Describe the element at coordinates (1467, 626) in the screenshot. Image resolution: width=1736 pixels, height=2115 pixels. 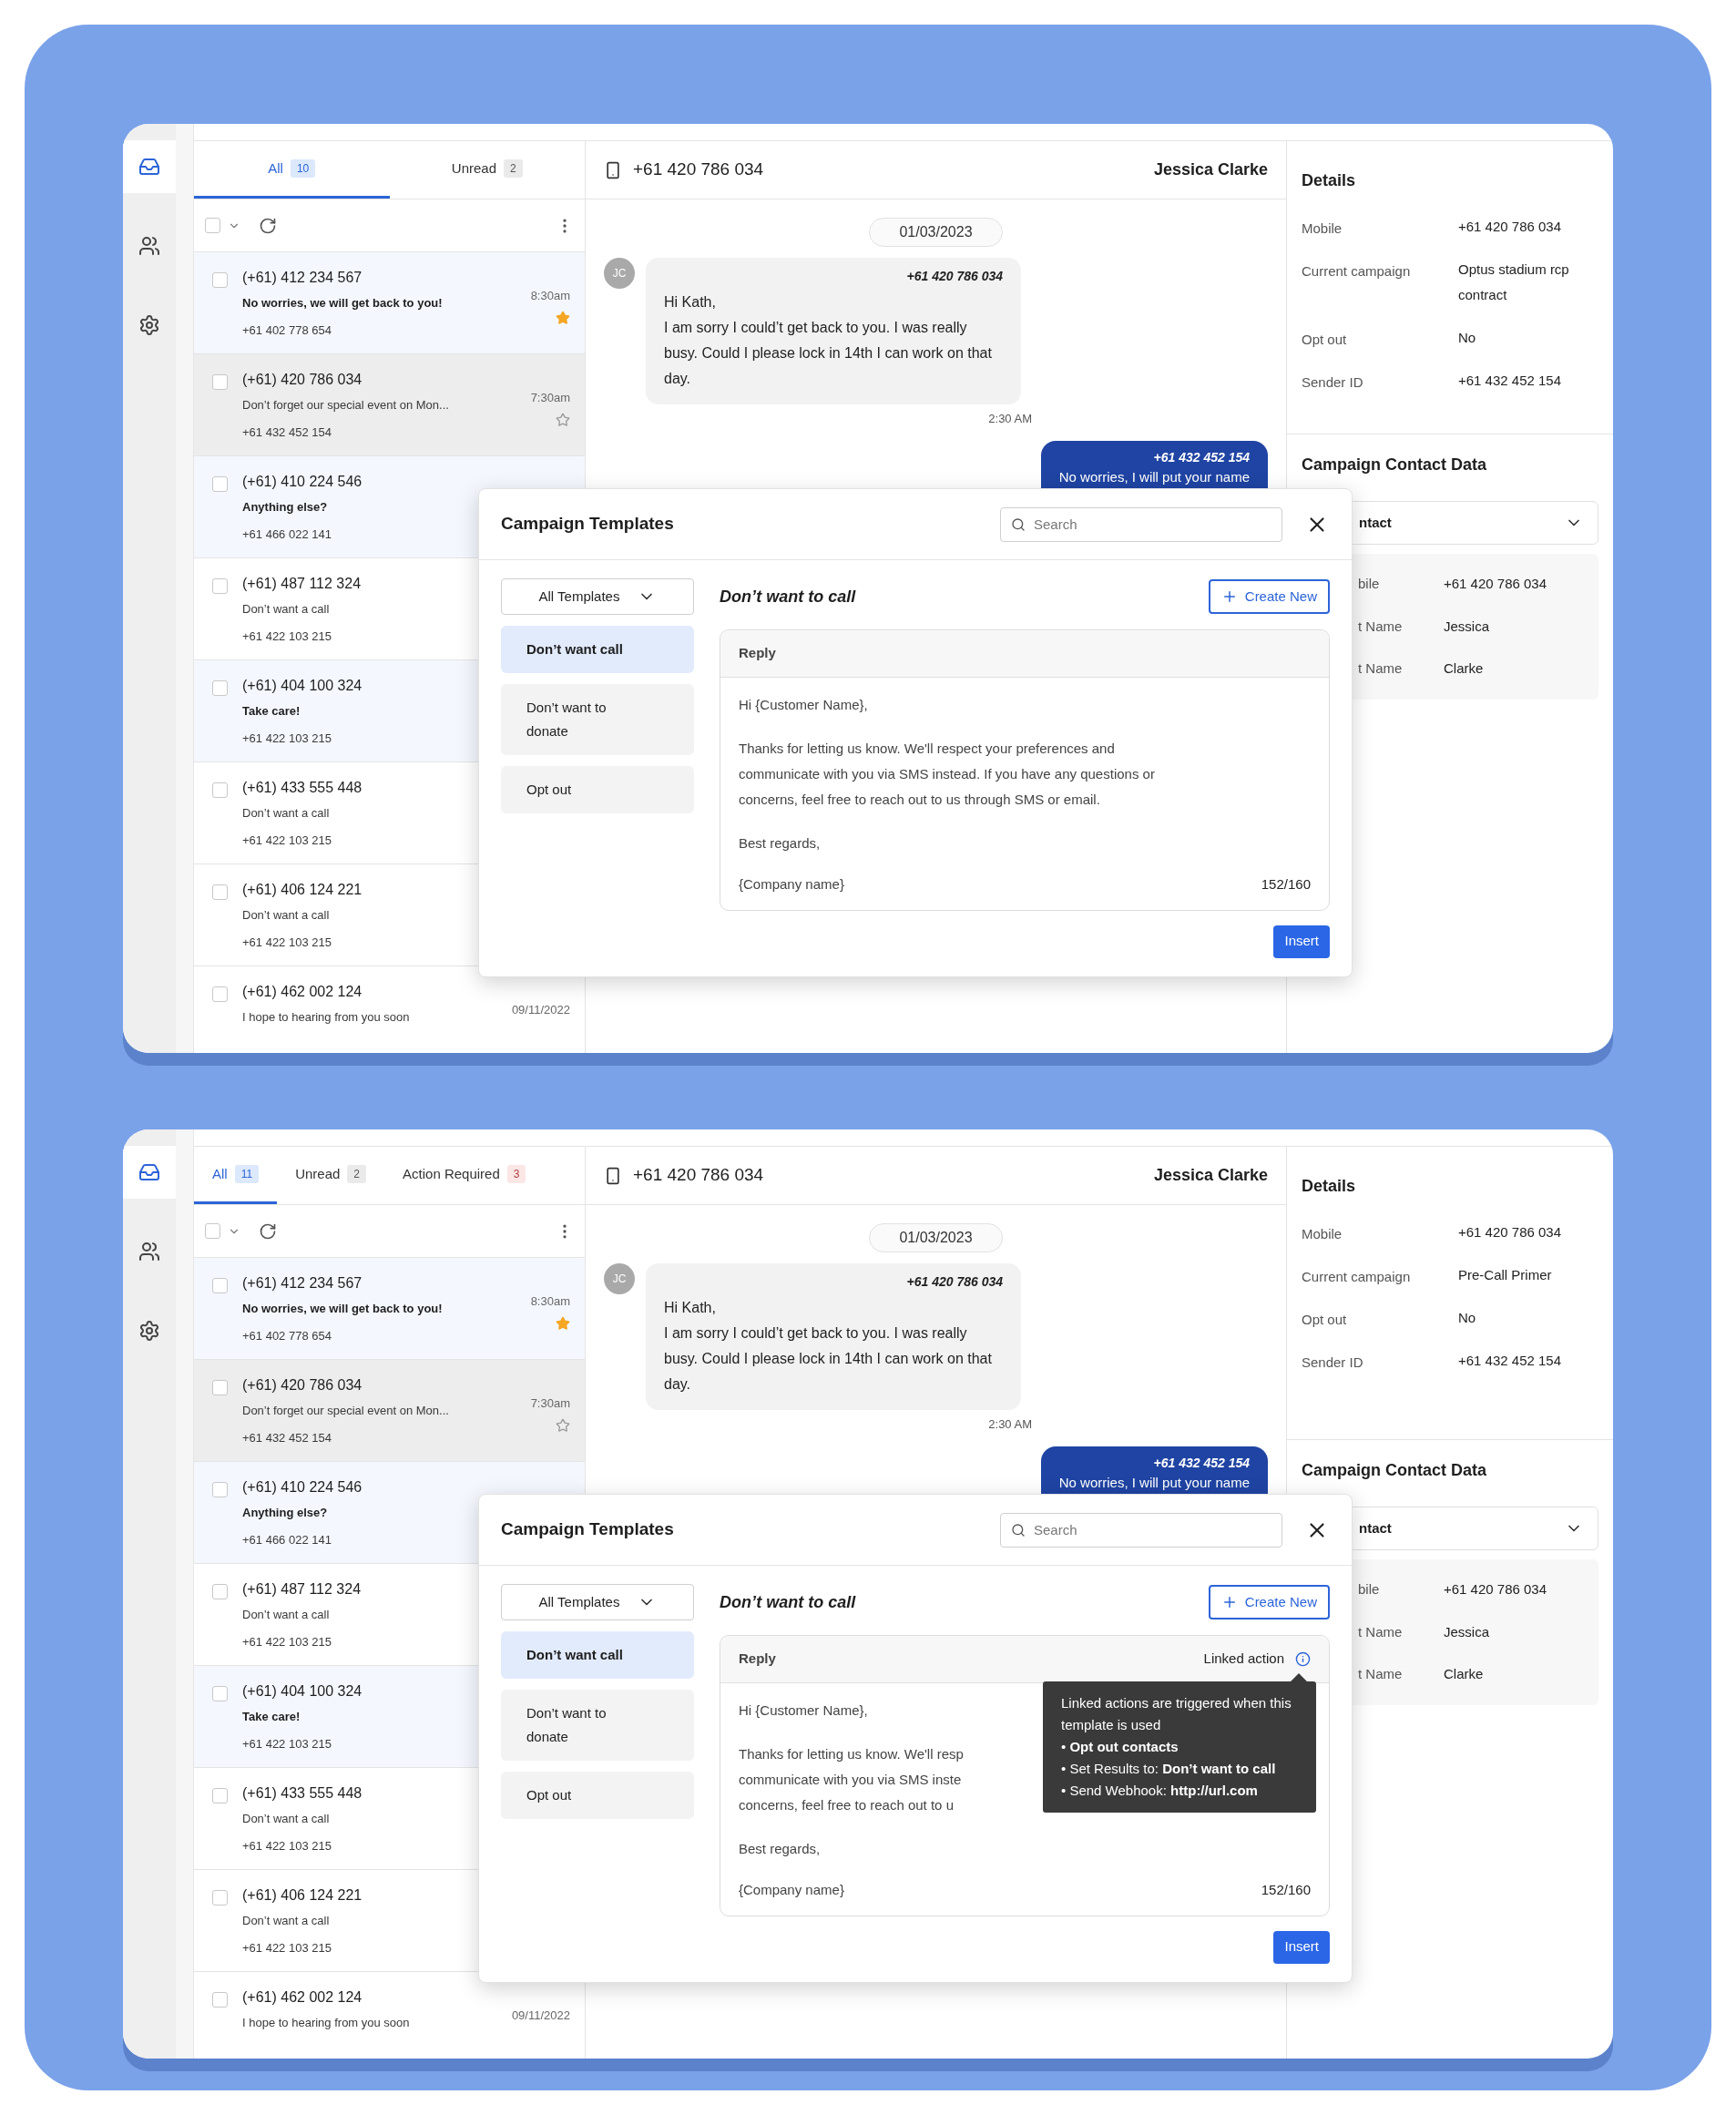
I see `field-value: Jessica` at that location.